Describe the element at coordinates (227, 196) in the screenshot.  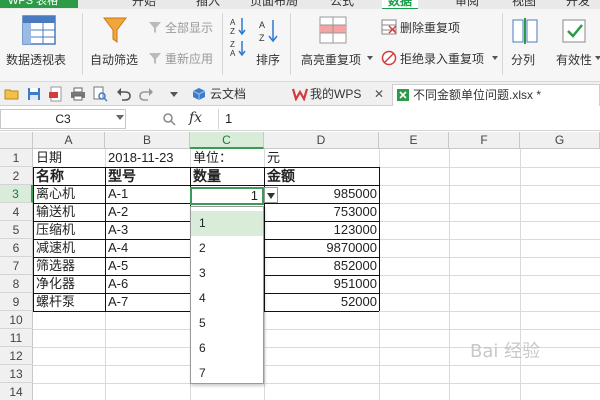
I see `active-cell-c3: 1` at that location.